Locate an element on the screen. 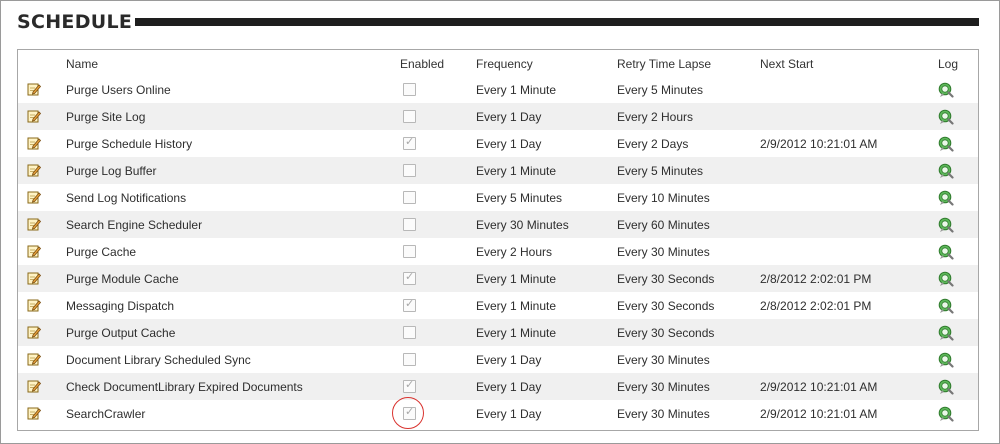 Image resolution: width=1000 pixels, height=444 pixels. title-underline-bar is located at coordinates (557, 22).